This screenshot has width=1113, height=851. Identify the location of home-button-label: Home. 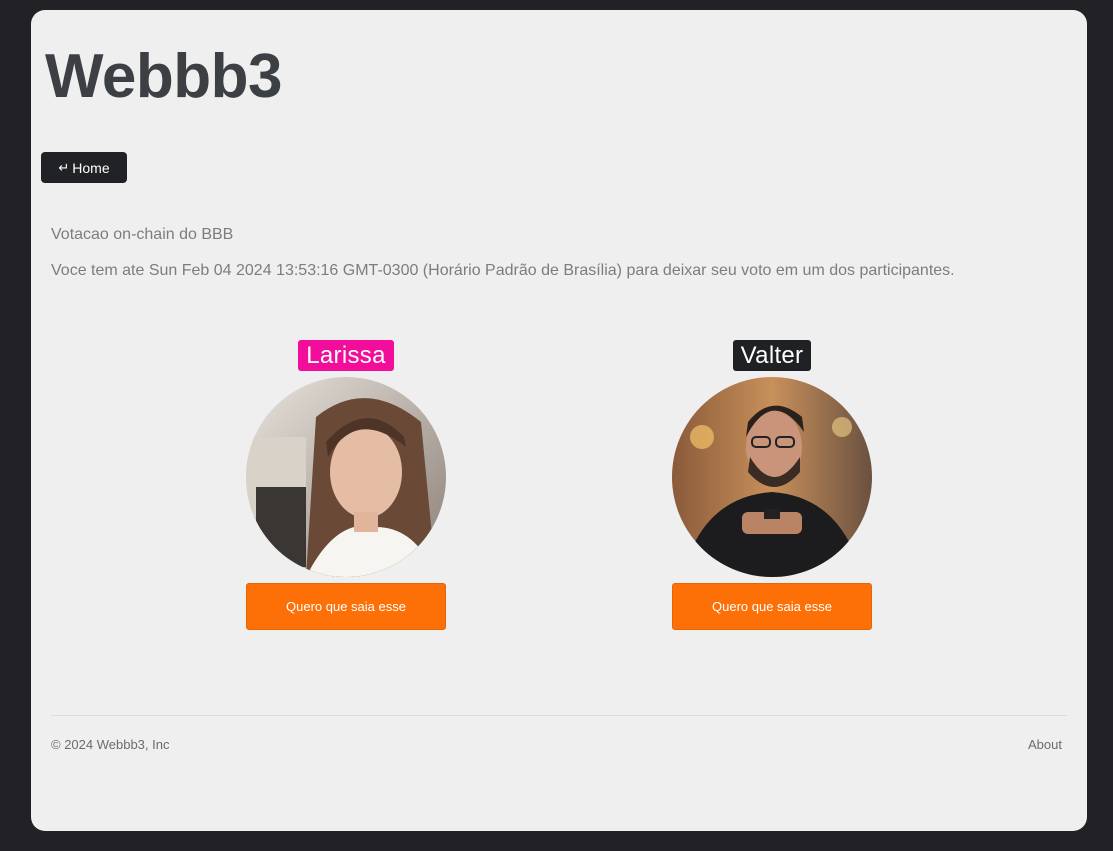
(91, 167).